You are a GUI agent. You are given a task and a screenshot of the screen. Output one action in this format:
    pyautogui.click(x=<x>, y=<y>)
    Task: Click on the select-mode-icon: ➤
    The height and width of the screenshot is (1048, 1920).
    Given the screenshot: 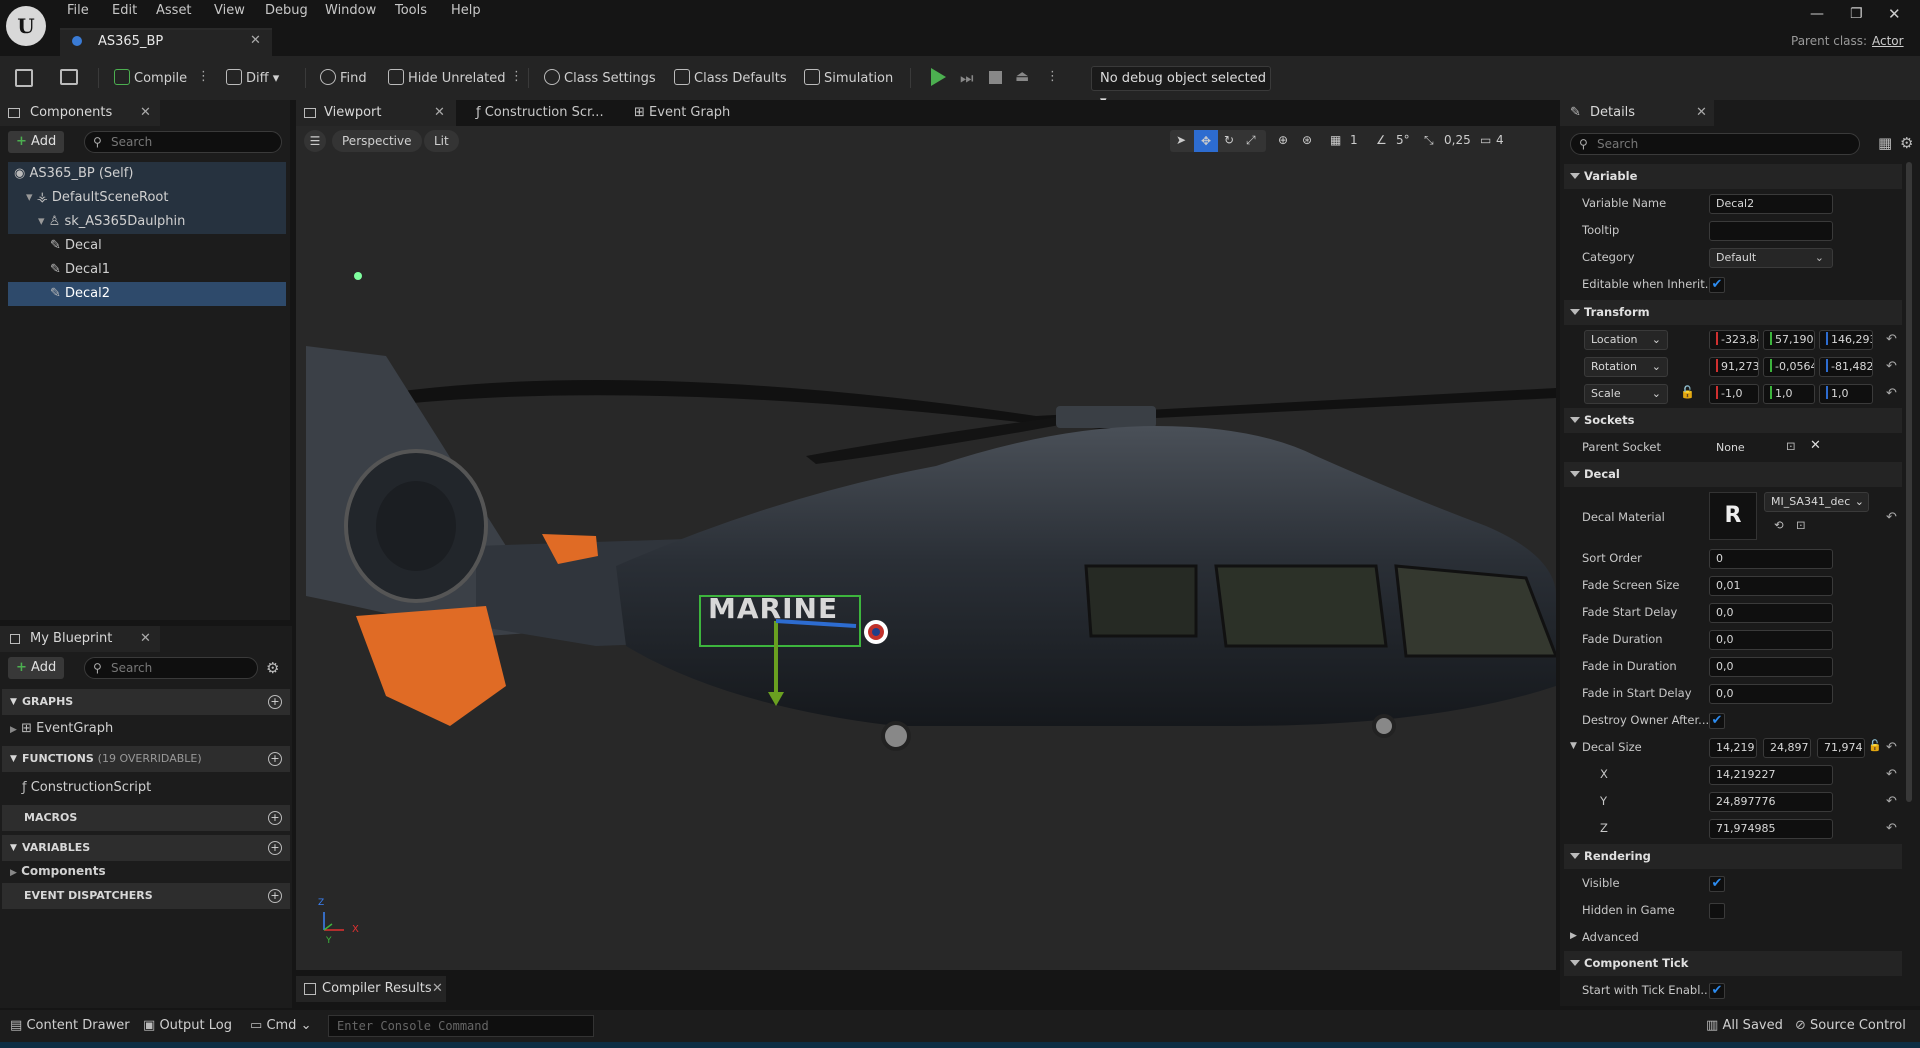 What is the action you would take?
    pyautogui.click(x=1181, y=140)
    